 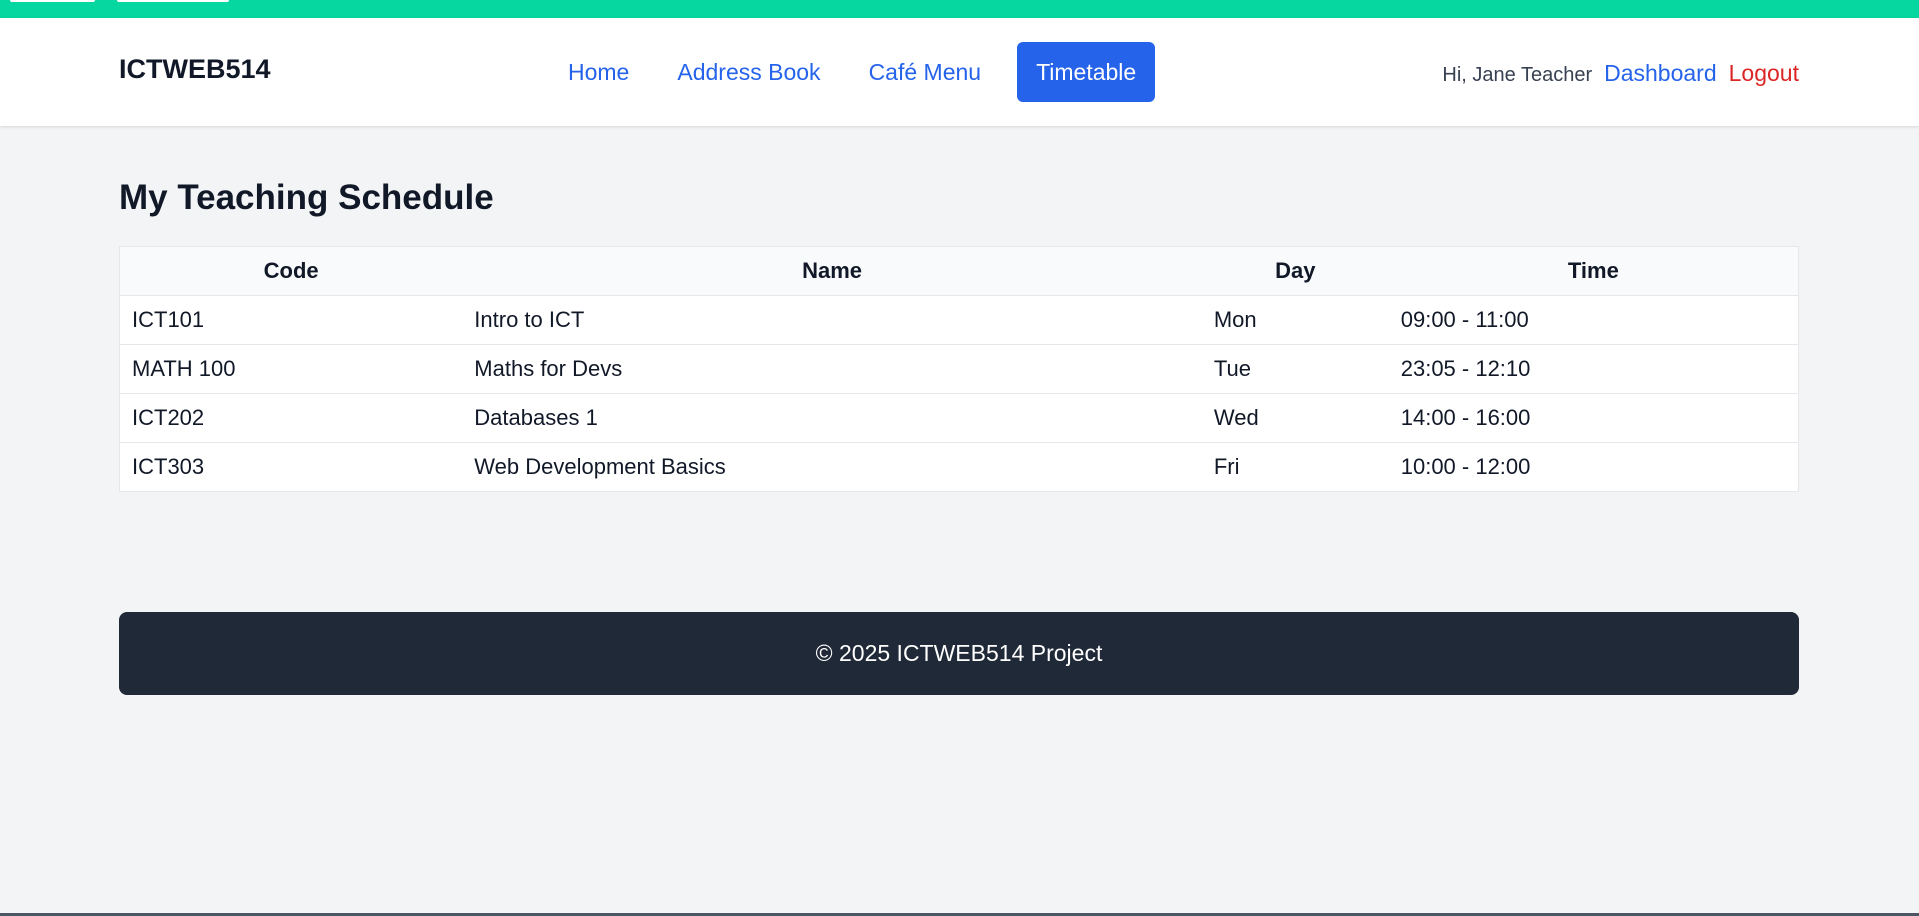 What do you see at coordinates (1295, 271) in the screenshot?
I see `header-day: Day` at bounding box center [1295, 271].